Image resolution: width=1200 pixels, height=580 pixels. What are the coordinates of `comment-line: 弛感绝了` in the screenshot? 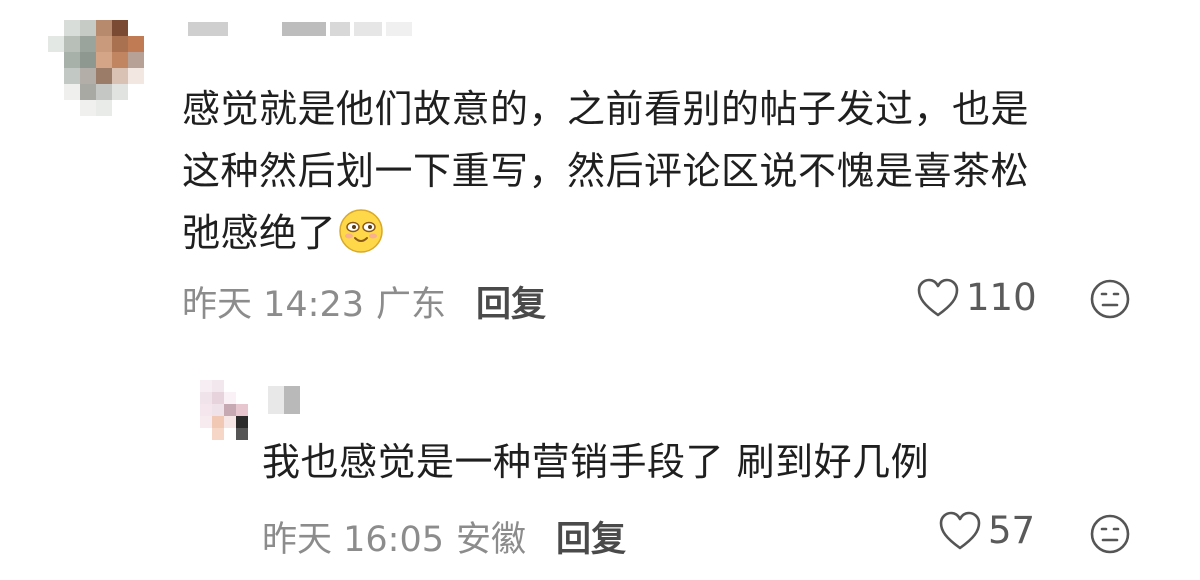 It's located at (677, 233).